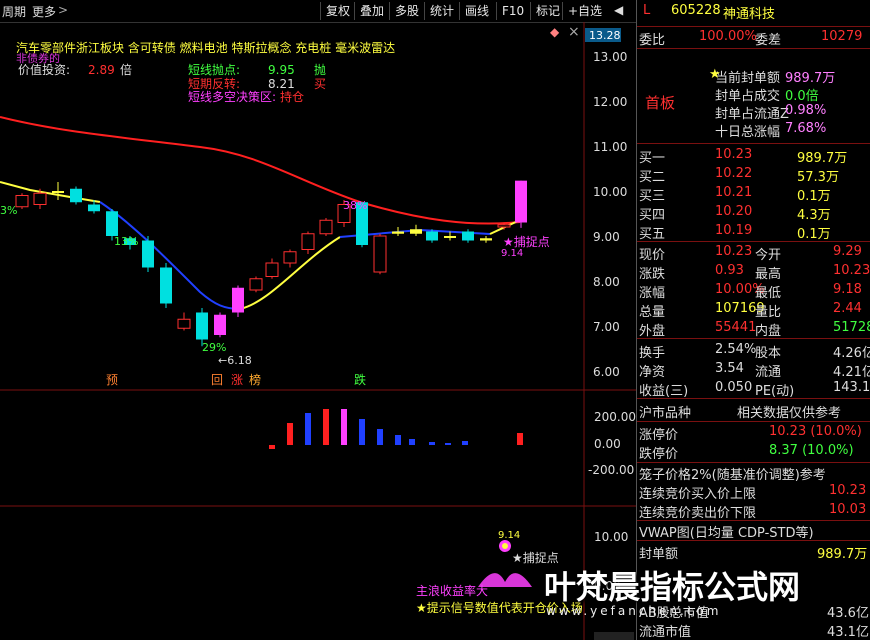 Image resolution: width=870 pixels, height=640 pixels. Describe the element at coordinates (734, 387) in the screenshot. I see `stat-val: 0.050` at that location.